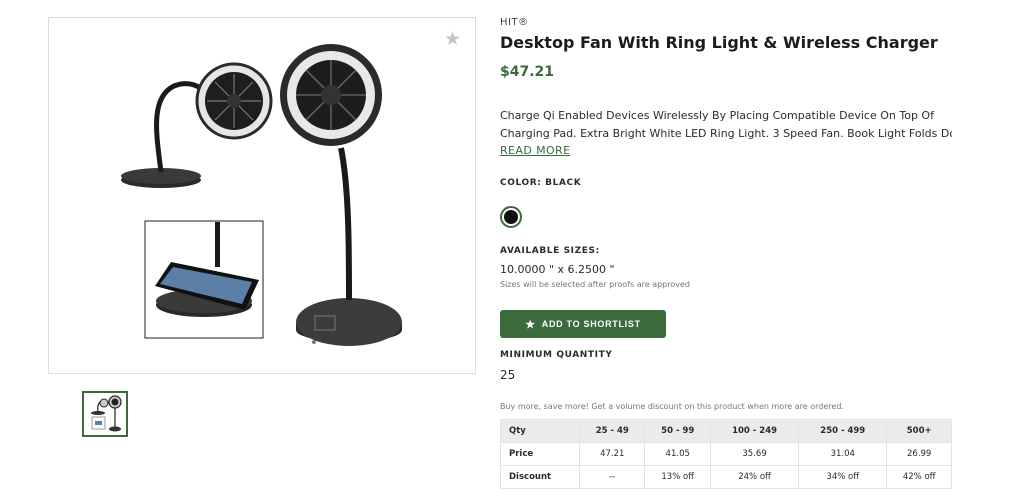 Image resolution: width=1024 pixels, height=498 pixels. I want to click on read-more-link: READ MORE, so click(535, 150).